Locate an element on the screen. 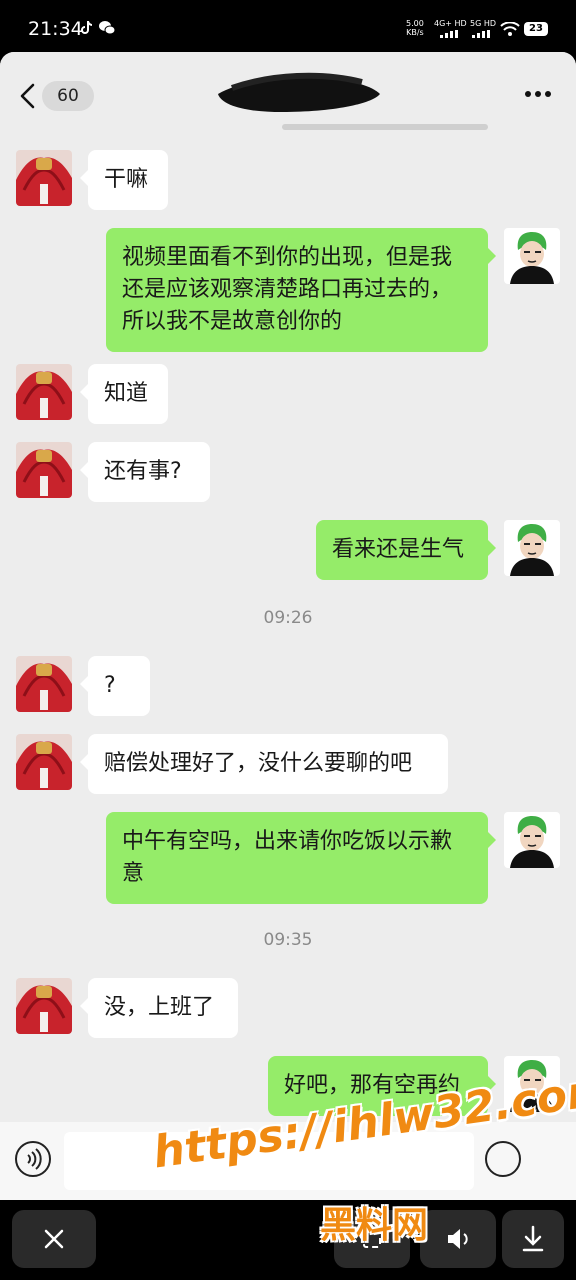 The image size is (576, 1280). status-bar: 21:34 5.00 KB/s 4G+ HD 5G HD 23 is located at coordinates (288, 26).